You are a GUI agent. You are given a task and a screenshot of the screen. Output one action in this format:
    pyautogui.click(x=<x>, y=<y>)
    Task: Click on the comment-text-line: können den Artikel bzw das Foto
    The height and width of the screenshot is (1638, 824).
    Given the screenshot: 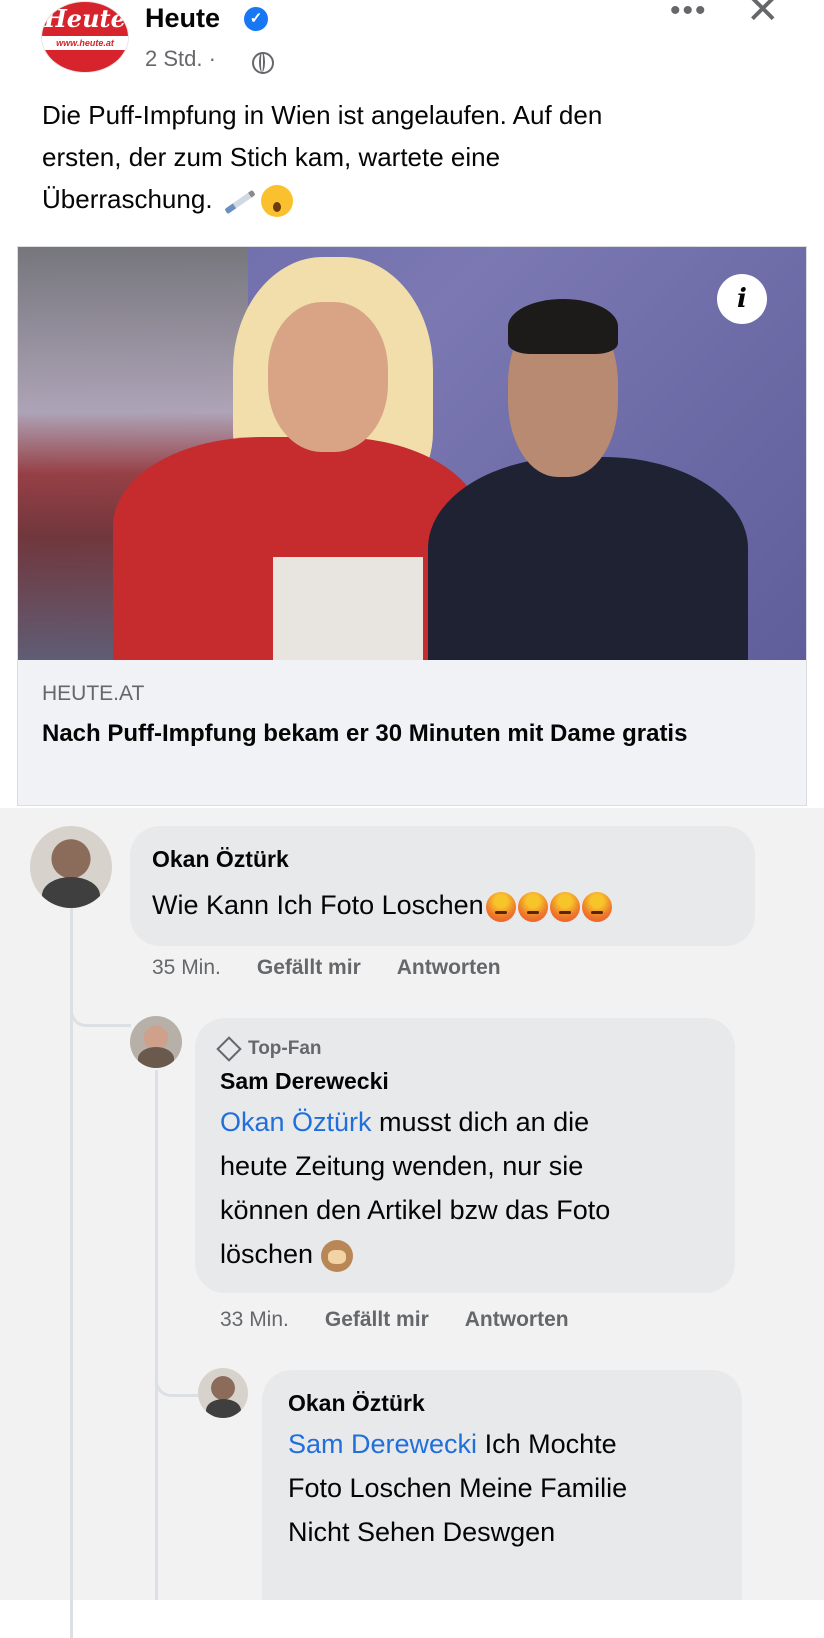 What is the action you would take?
    pyautogui.click(x=415, y=1210)
    